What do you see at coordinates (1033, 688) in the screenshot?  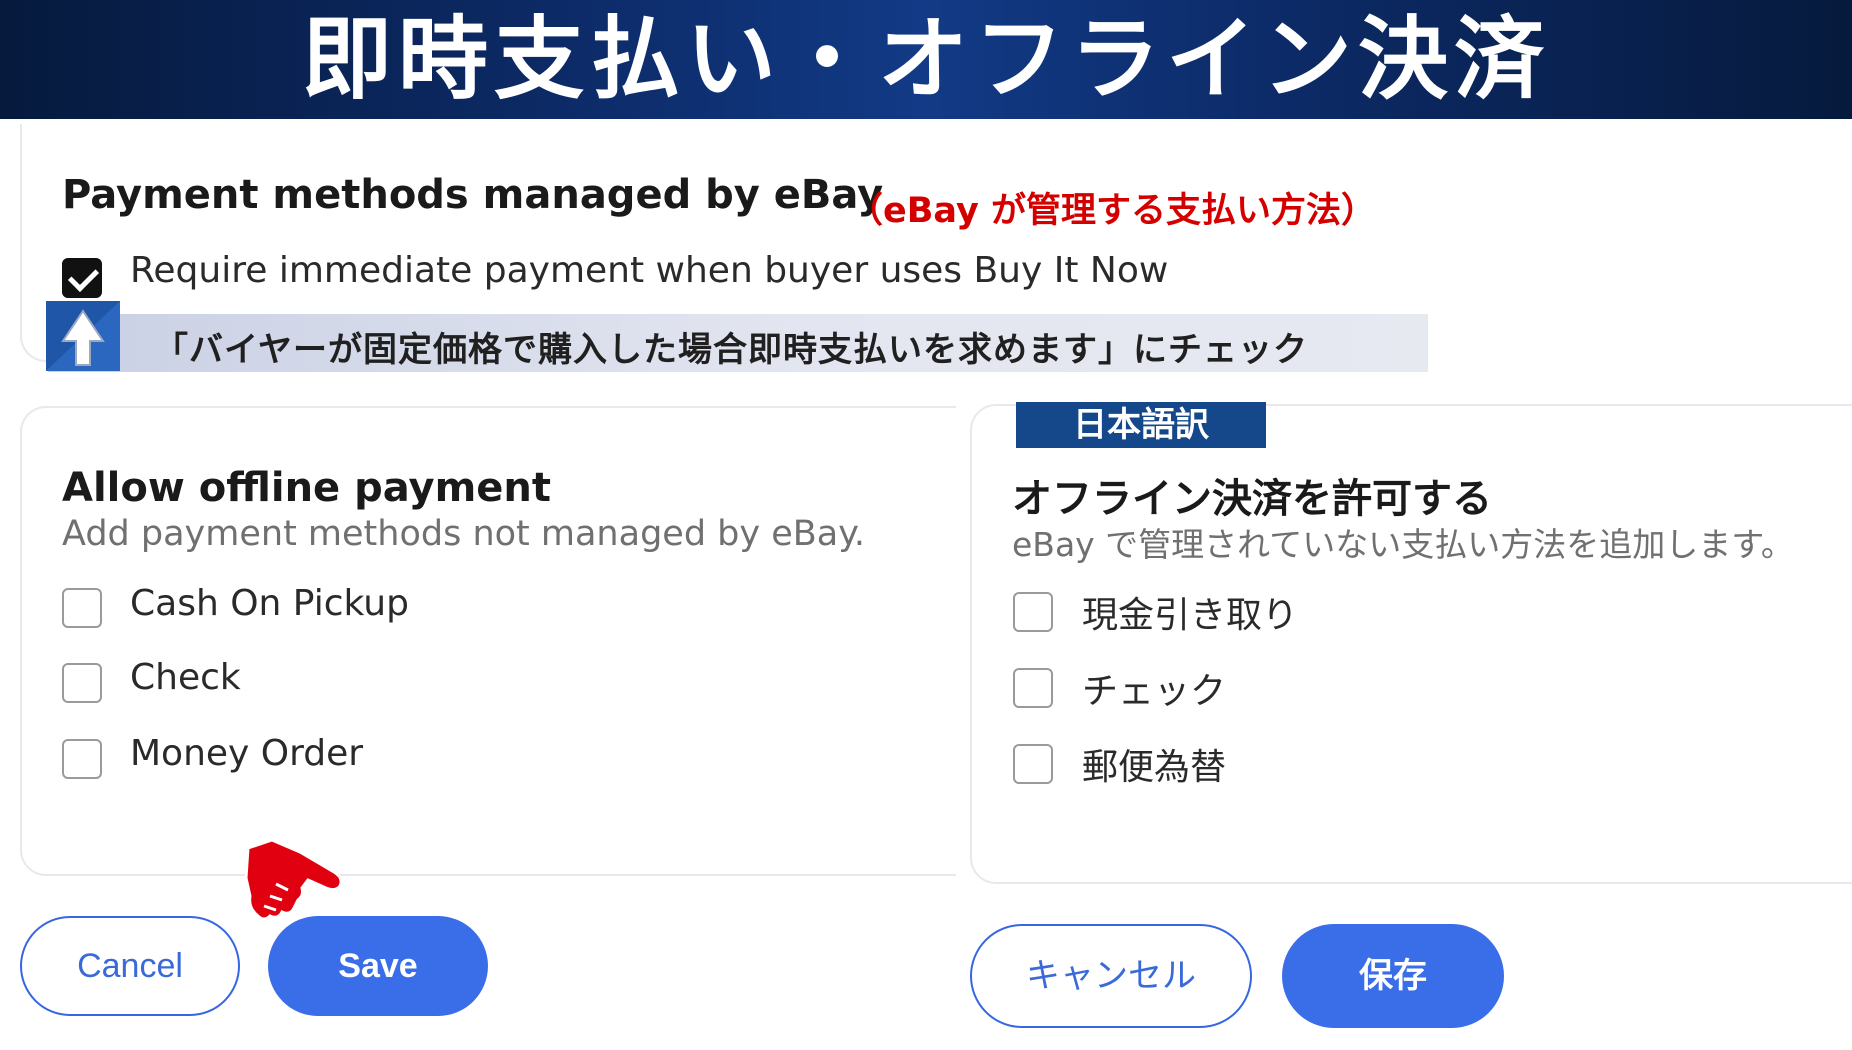 I see `check-jp-checkbox` at bounding box center [1033, 688].